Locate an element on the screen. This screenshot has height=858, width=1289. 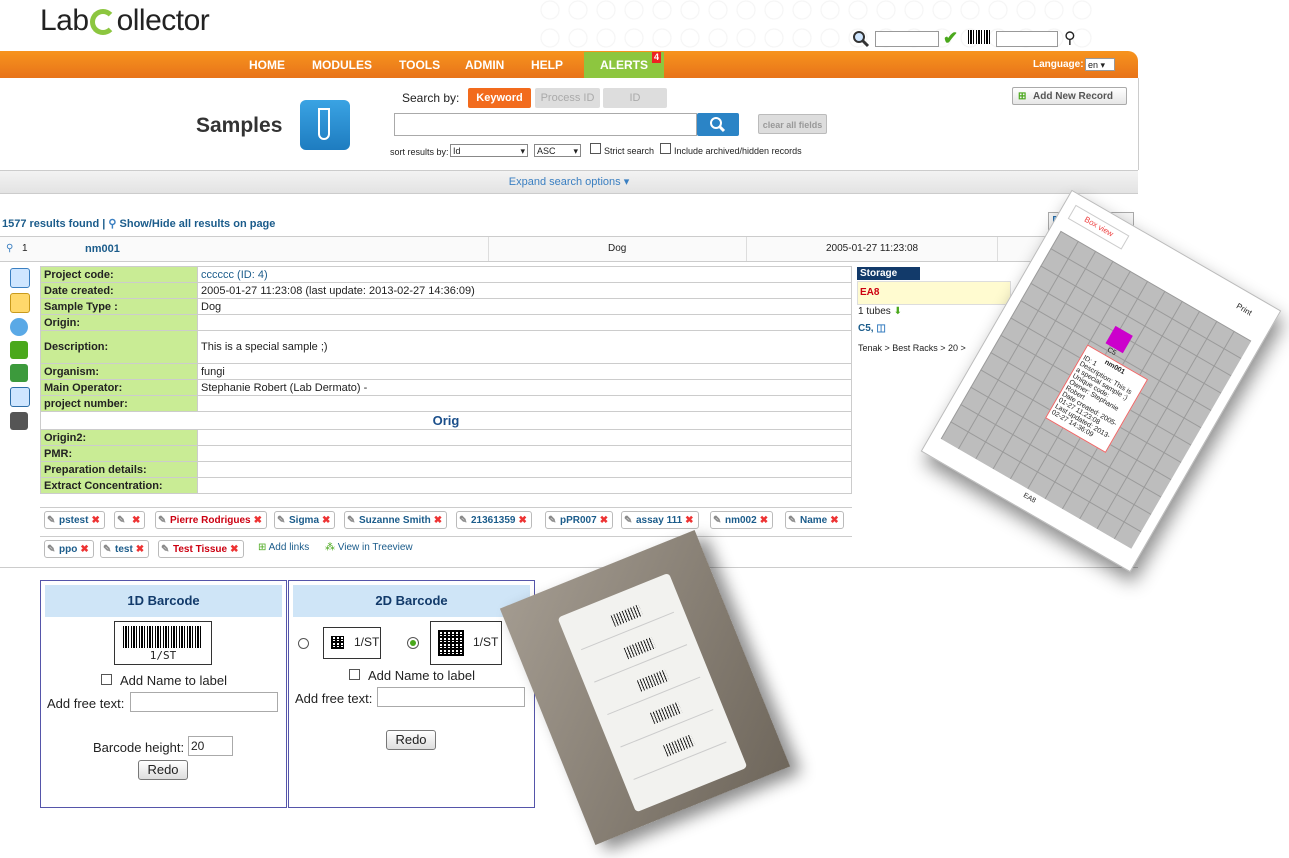
linked-record-tag: ppo✖ is located at coordinates (69, 549).